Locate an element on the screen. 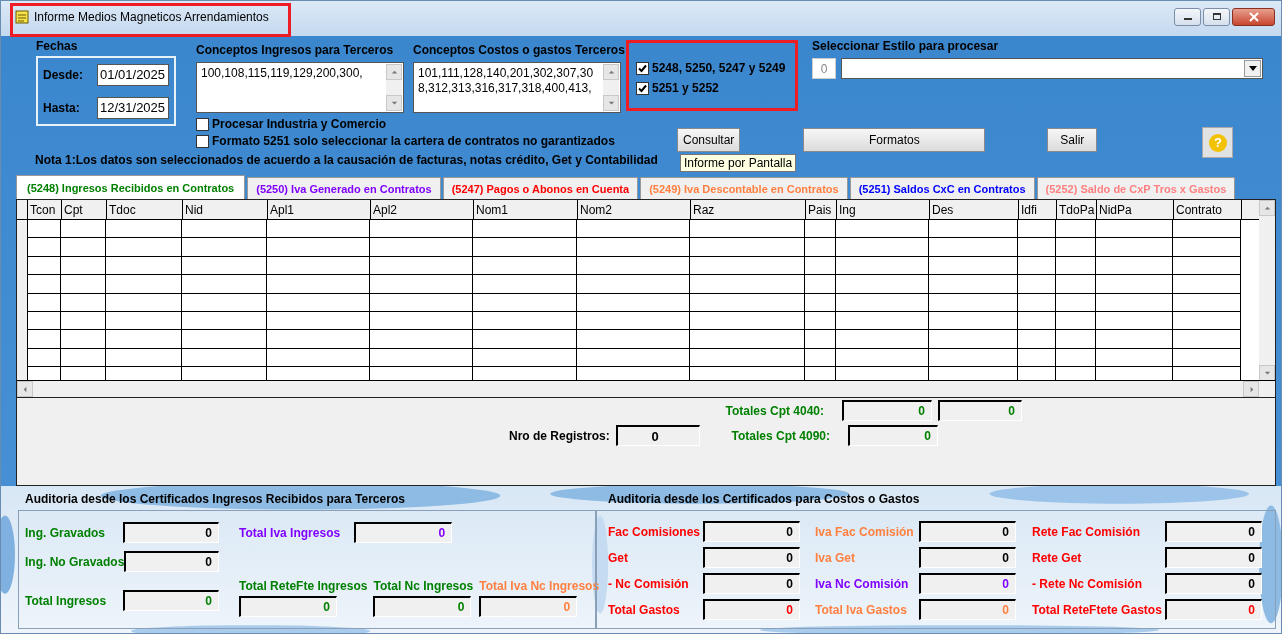 This screenshot has width=1282, height=634. tab: (5247) Pagos o Abonos en Cuenta is located at coordinates (540, 188).